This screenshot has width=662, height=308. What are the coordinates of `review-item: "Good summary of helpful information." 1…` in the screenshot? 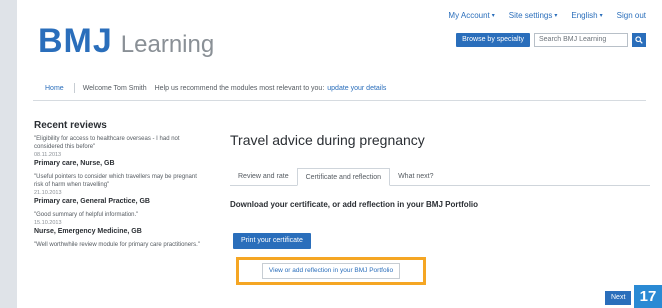 It's located at (119, 223).